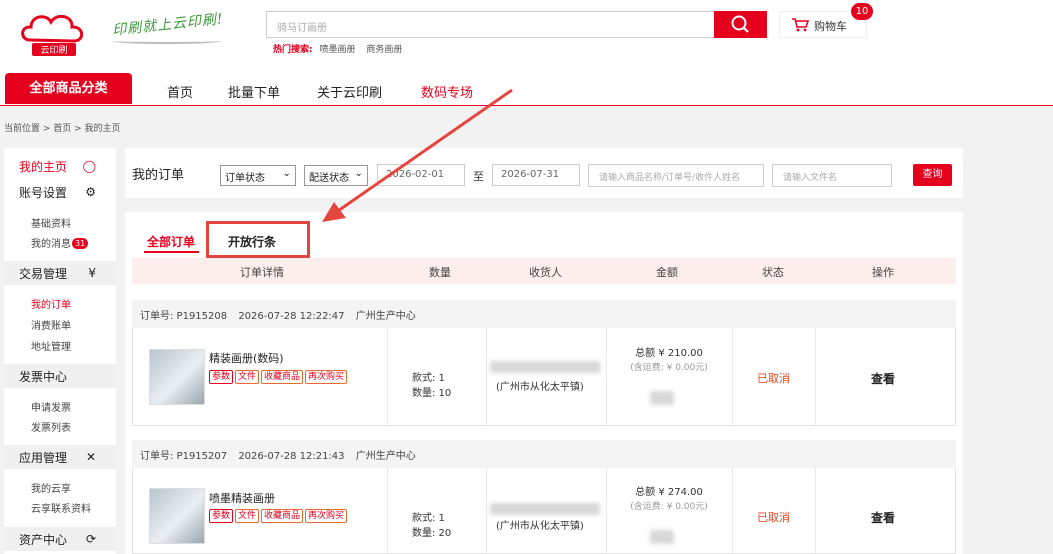 The width and height of the screenshot is (1053, 554). I want to click on sidebar-consumption-bill: 消费账单, so click(51, 324).